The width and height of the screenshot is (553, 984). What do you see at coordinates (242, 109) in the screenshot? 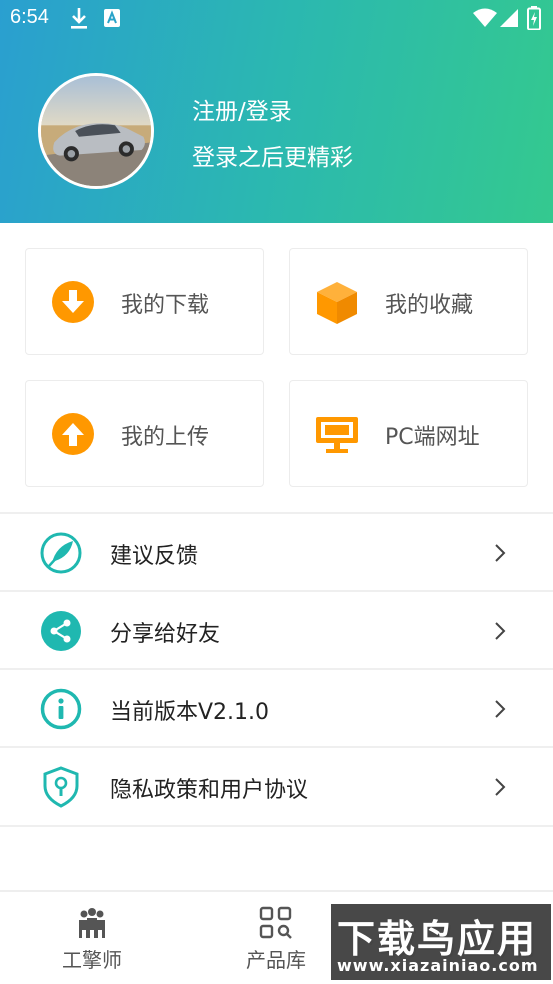
I see `login-register-link: 注册/登录` at bounding box center [242, 109].